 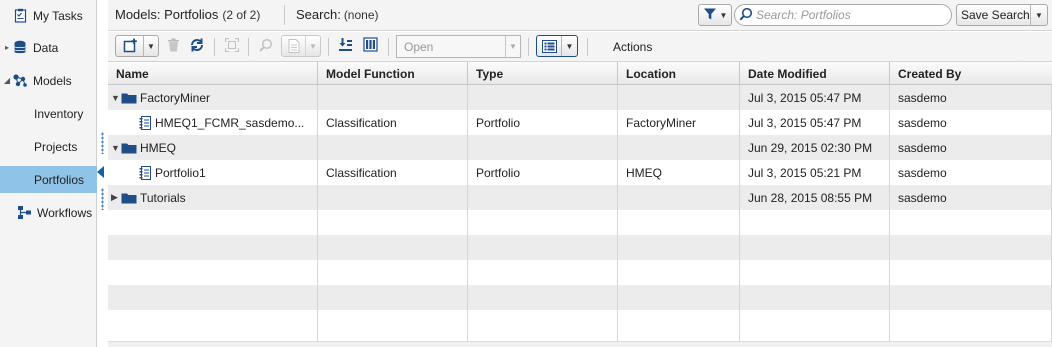 What do you see at coordinates (129, 148) in the screenshot?
I see `folder-icon` at bounding box center [129, 148].